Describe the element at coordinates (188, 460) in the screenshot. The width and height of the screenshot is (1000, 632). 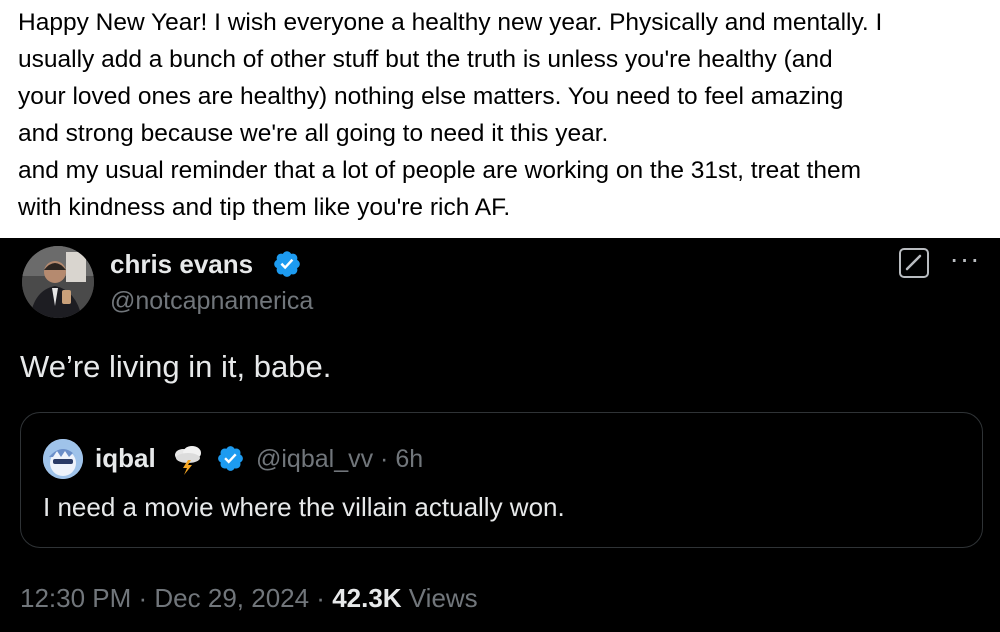
I see `cloud-with-lightning-icon` at that location.